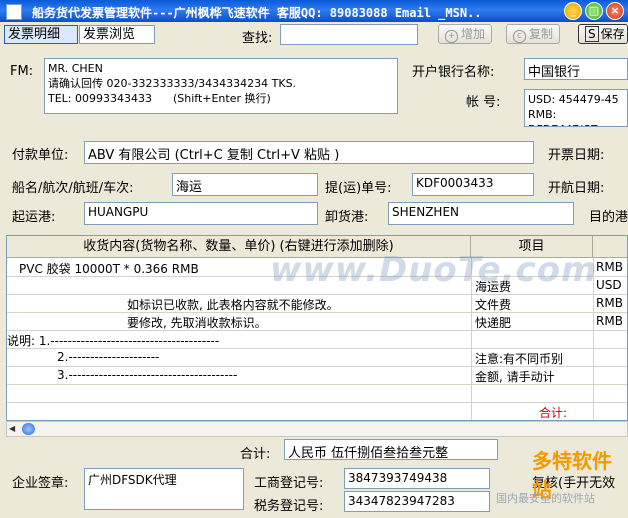 This screenshot has height=518, width=628. What do you see at coordinates (545, 498) in the screenshot?
I see `corner-logo-subtitle: 国内最安全的软件站` at bounding box center [545, 498].